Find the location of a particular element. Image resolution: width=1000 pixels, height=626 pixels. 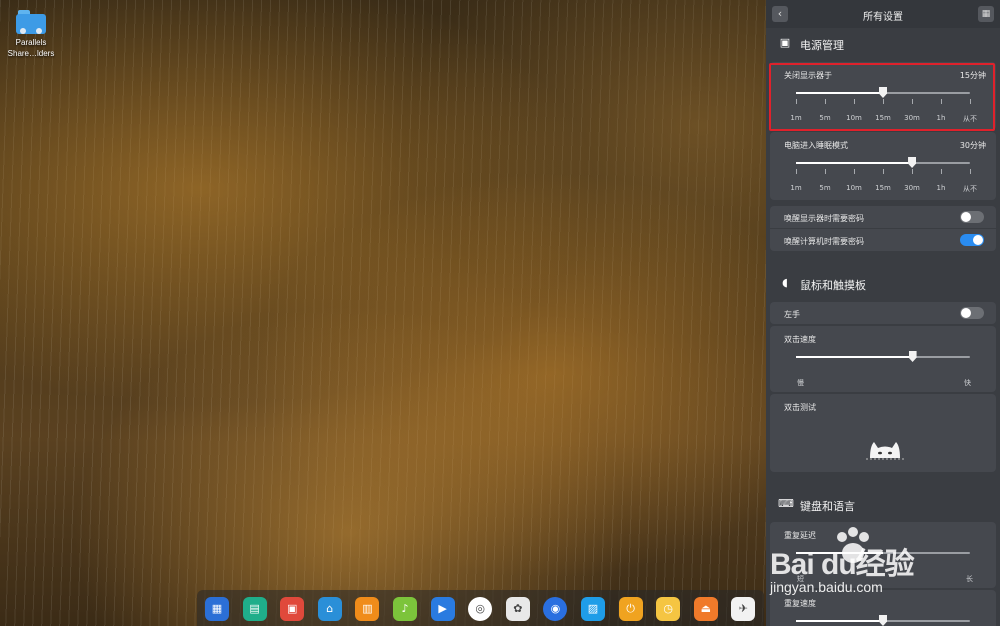

launcher-icon: ▦ is located at coordinates (217, 609).